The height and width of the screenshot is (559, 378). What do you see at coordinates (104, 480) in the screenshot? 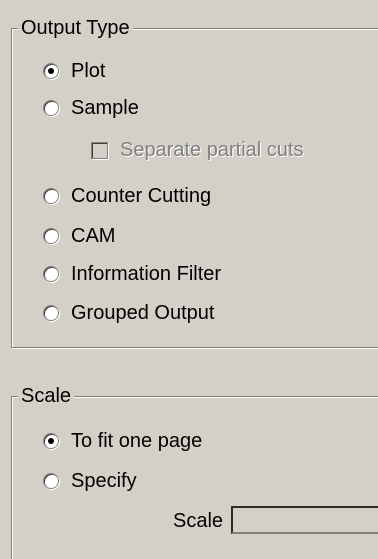
I see `specify-label: Specify` at bounding box center [104, 480].